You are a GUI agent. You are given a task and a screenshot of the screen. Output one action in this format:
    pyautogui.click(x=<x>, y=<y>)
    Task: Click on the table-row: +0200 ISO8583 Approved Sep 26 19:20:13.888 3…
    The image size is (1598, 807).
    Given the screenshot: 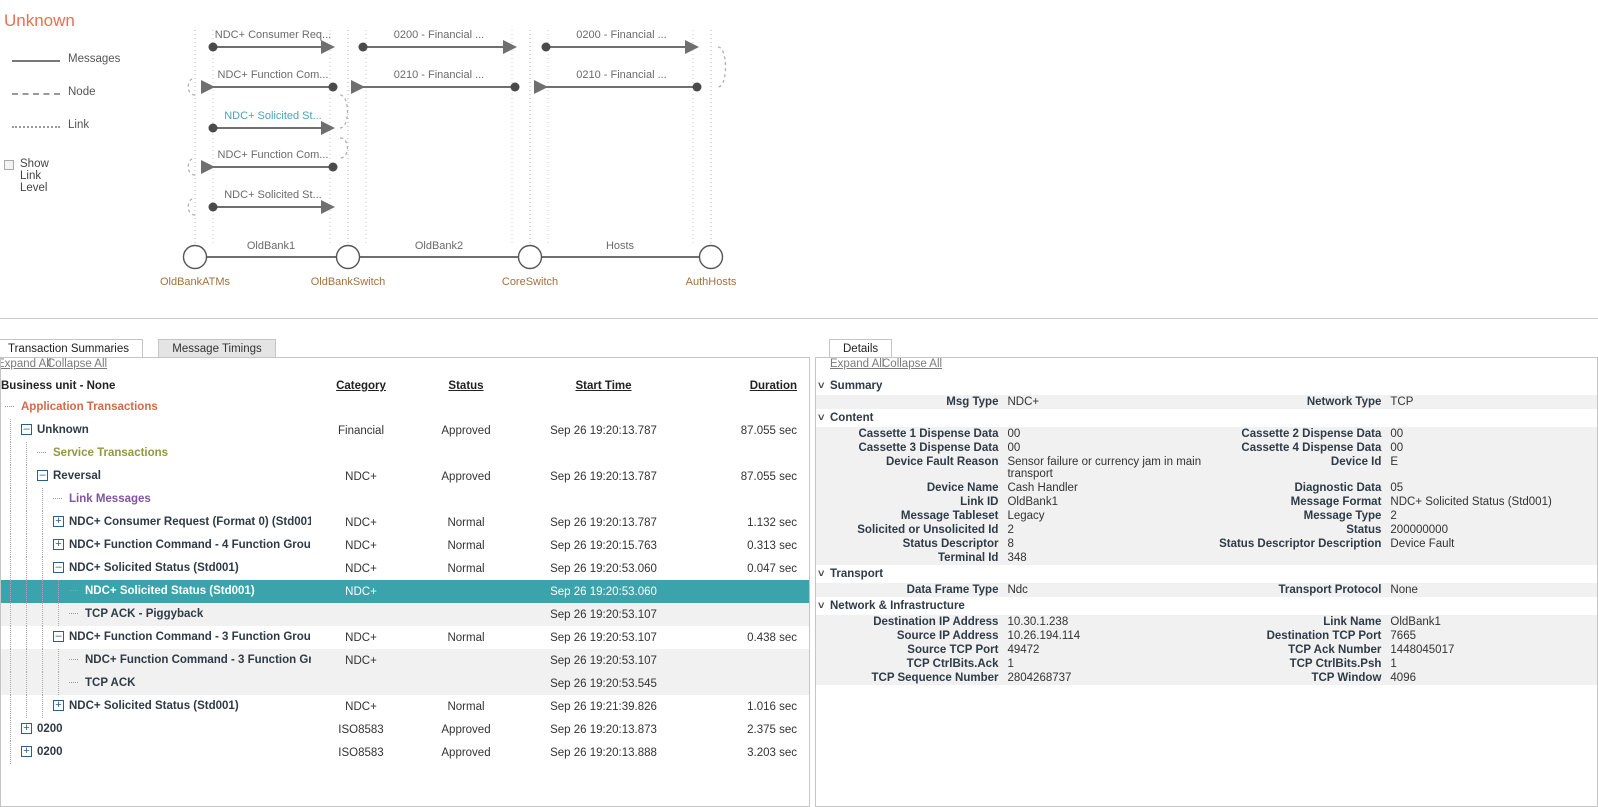 What is the action you would take?
    pyautogui.click(x=405, y=752)
    